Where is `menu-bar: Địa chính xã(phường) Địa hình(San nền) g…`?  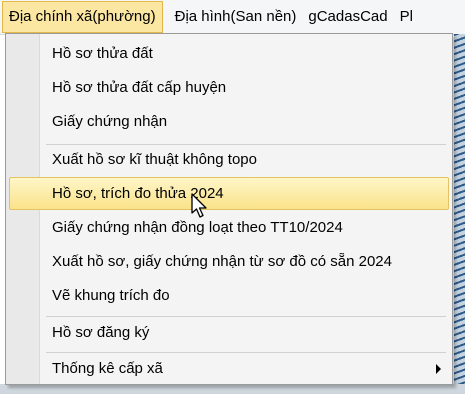 menu-bar: Địa chính xã(phường) Địa hình(San nền) g… is located at coordinates (232, 17).